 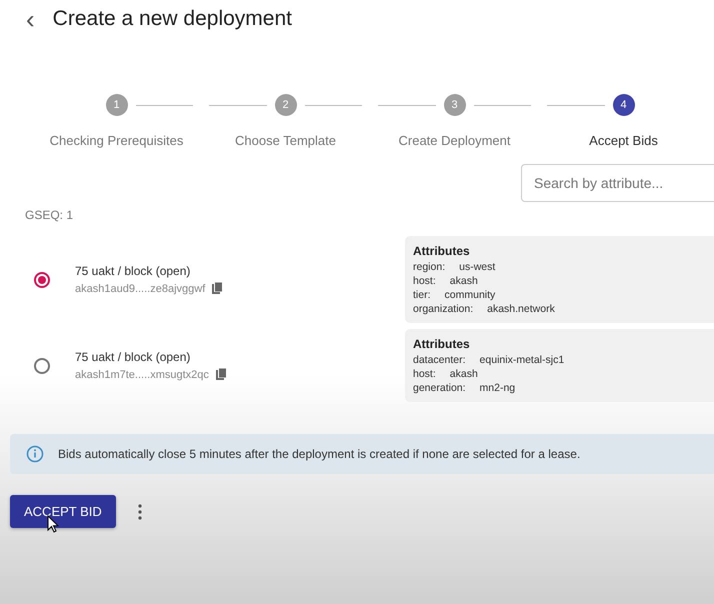 What do you see at coordinates (172, 19) in the screenshot?
I see `page-title: Create a new deployment` at bounding box center [172, 19].